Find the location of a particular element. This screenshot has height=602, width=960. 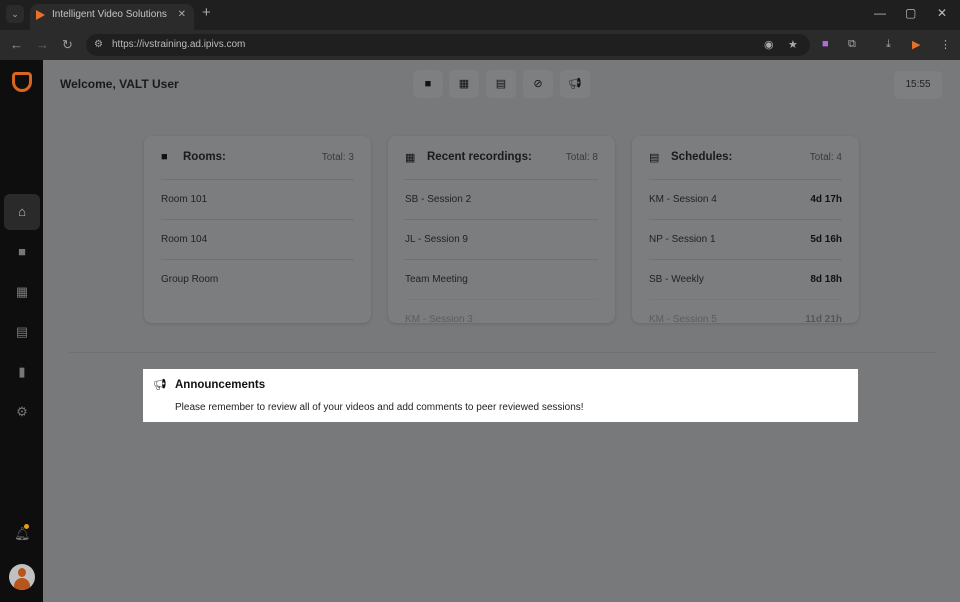

bookmark-star-icon: ★ is located at coordinates (793, 44).